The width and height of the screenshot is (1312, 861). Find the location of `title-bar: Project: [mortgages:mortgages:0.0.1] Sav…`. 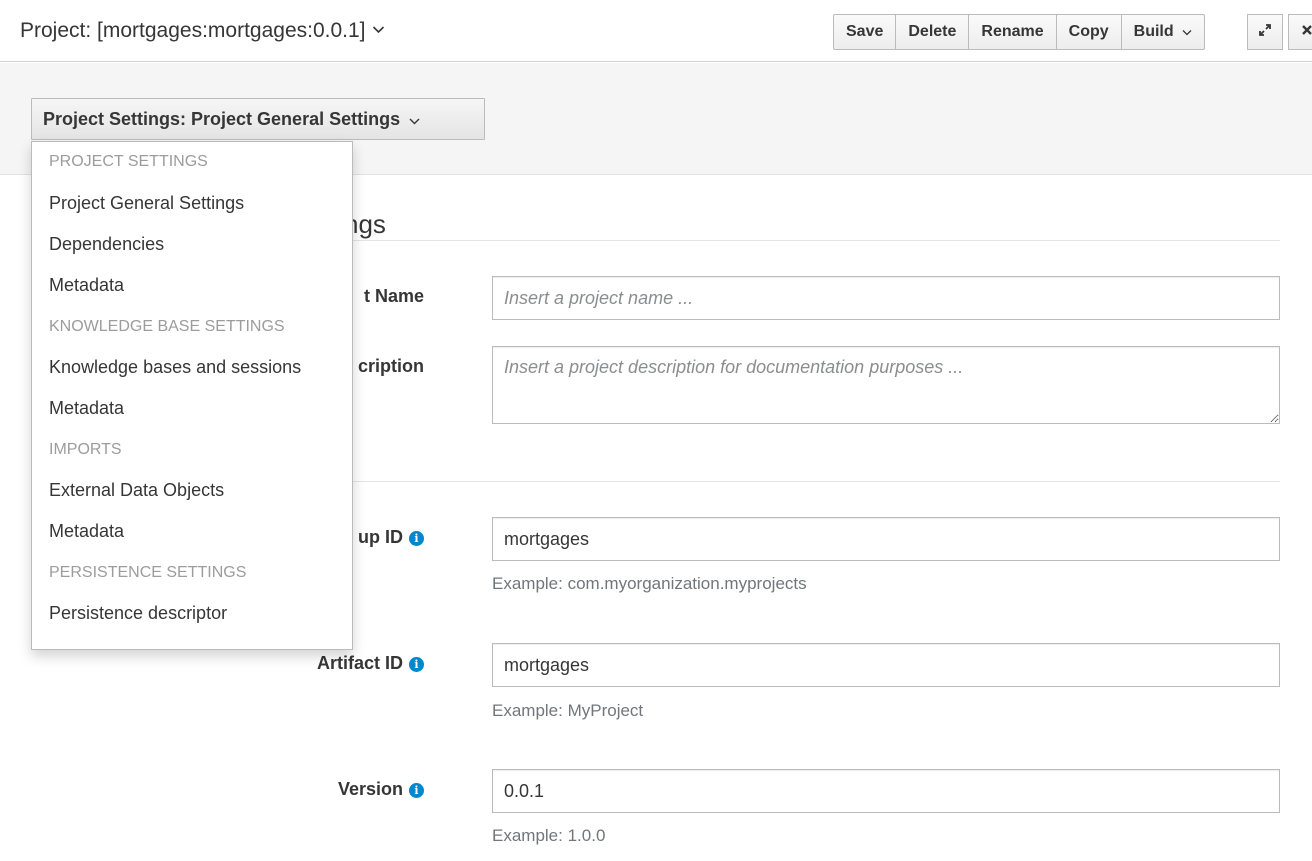

title-bar: Project: [mortgages:mortgages:0.0.1] Sav… is located at coordinates (656, 31).